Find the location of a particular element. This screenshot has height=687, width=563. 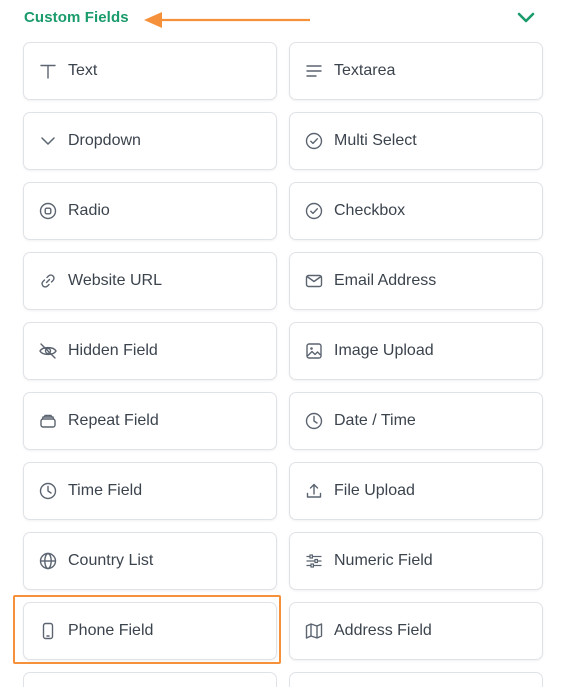

section-title: Custom Fields is located at coordinates (76, 17).